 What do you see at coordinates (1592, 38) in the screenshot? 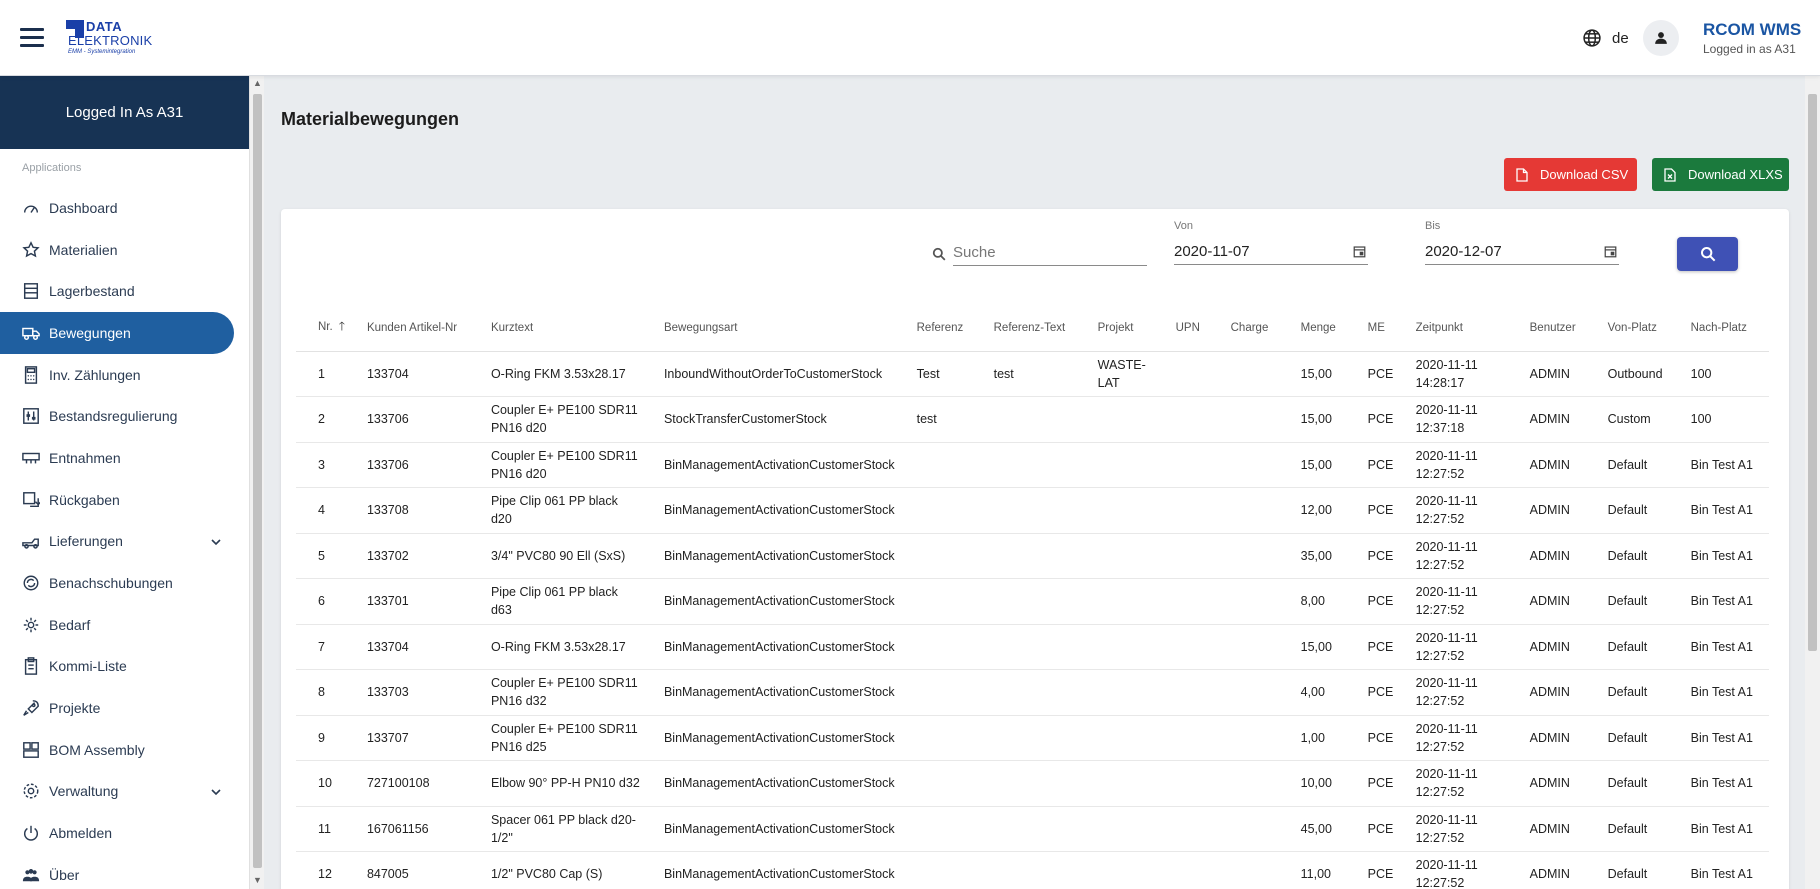
I see `globe-icon` at bounding box center [1592, 38].